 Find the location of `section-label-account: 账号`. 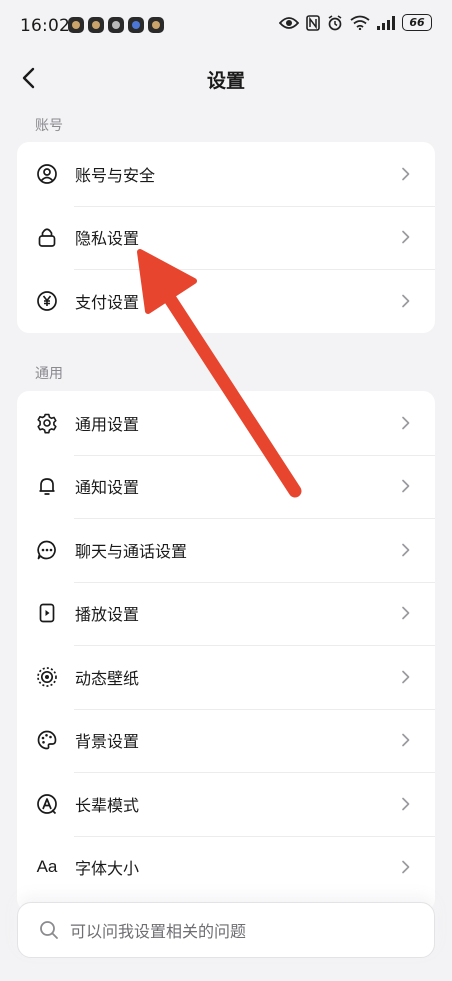

section-label-account: 账号 is located at coordinates (49, 126).